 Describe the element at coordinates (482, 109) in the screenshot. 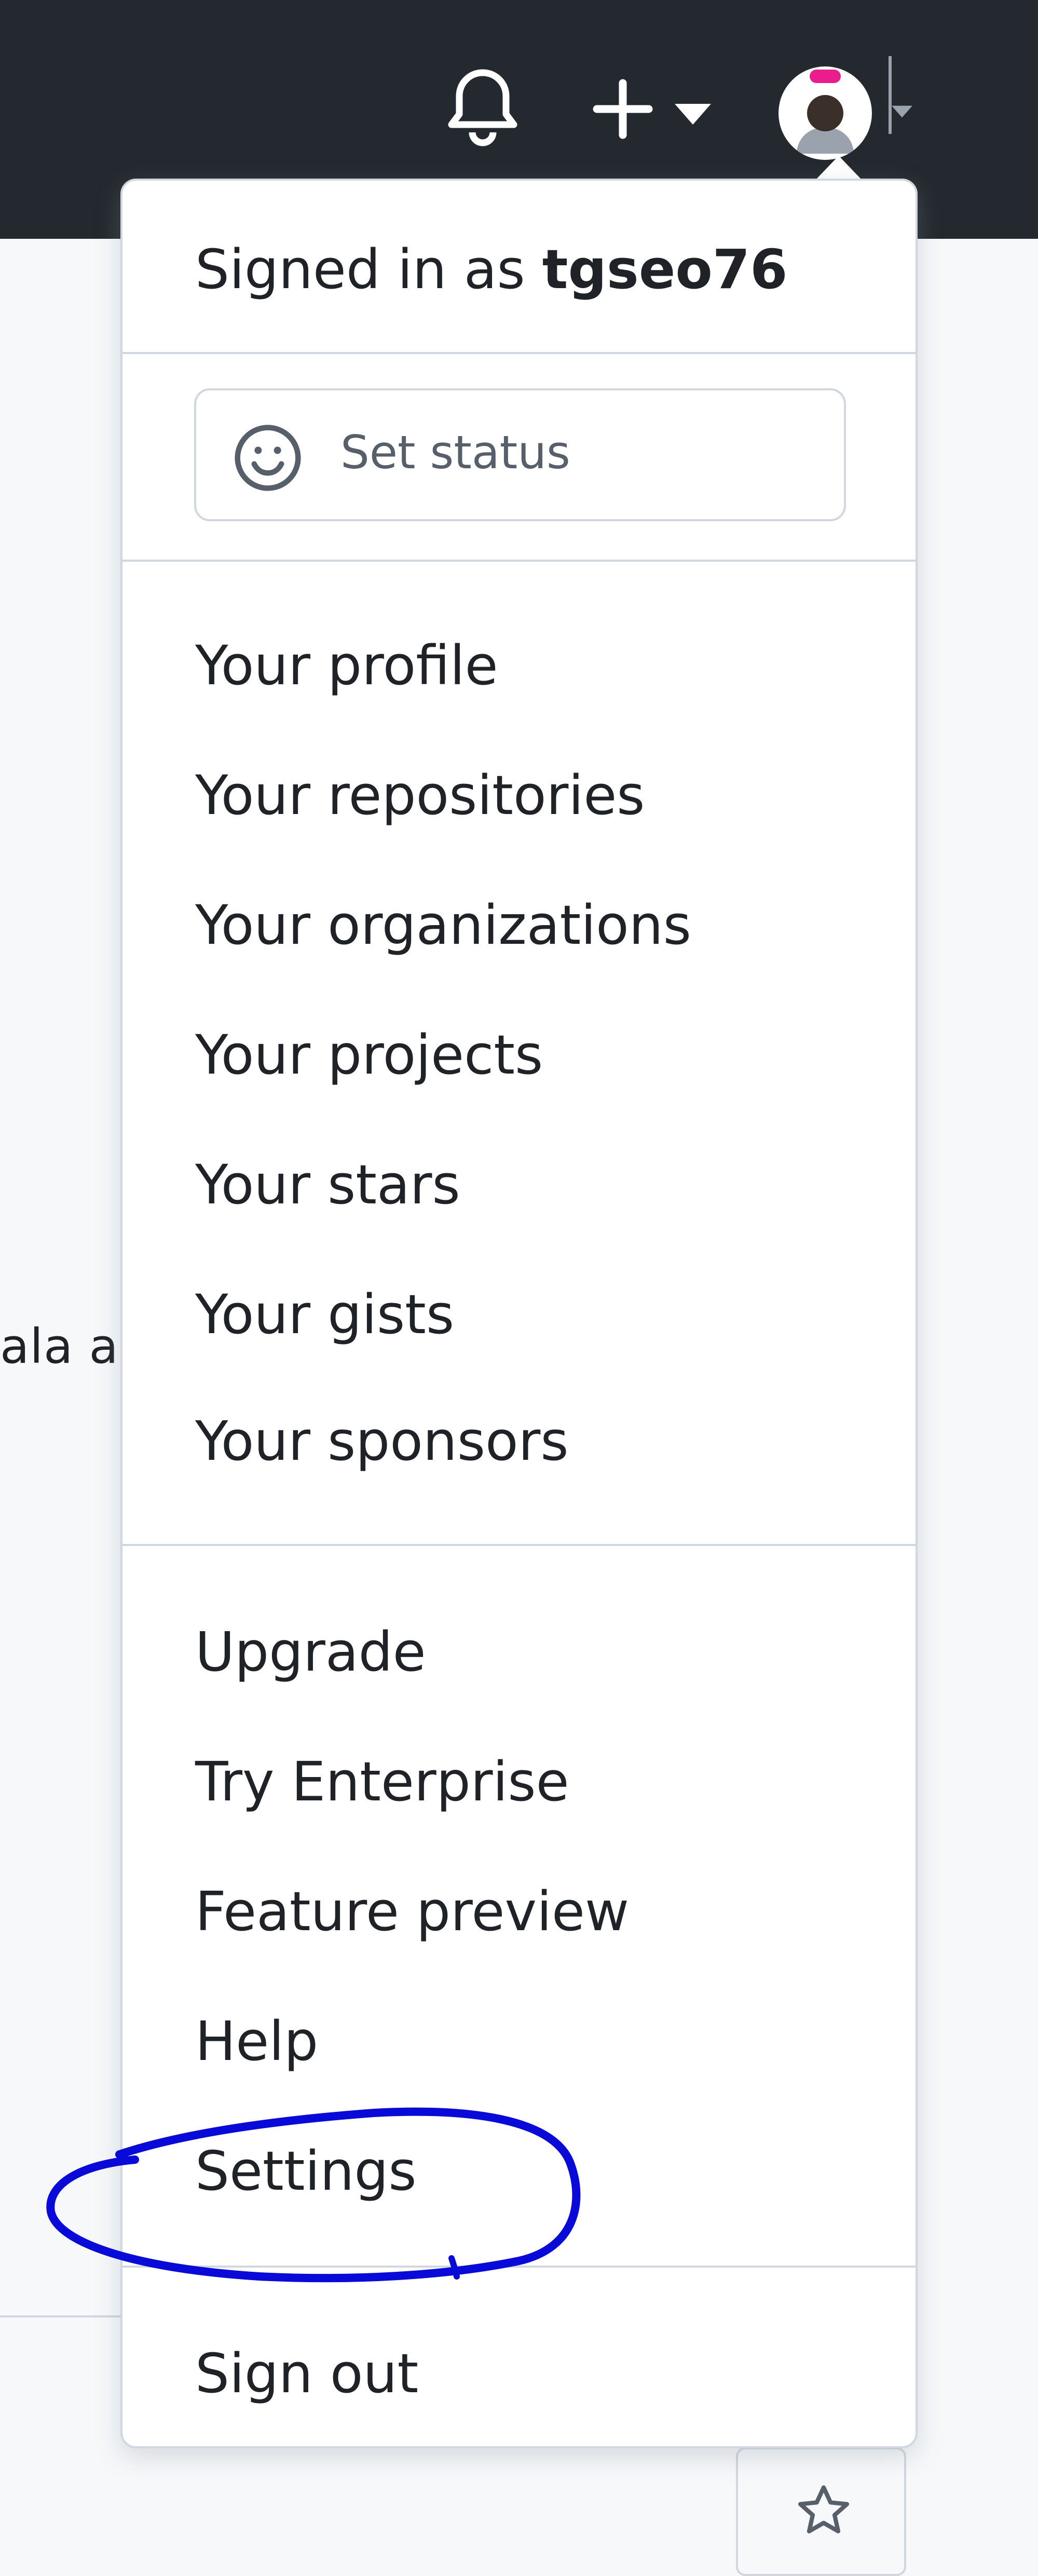

I see `bell-icon` at that location.